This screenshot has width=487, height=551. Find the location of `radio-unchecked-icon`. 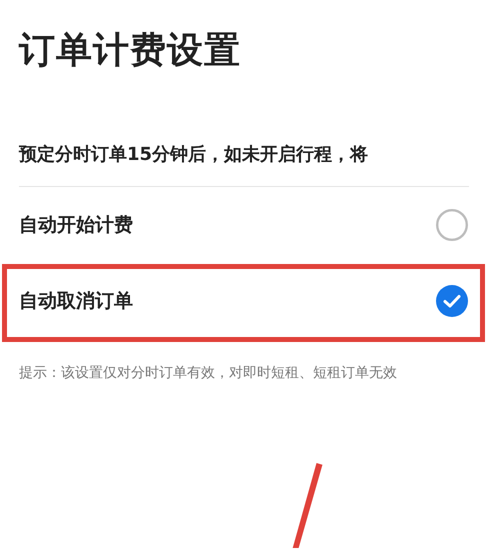

radio-unchecked-icon is located at coordinates (452, 225).